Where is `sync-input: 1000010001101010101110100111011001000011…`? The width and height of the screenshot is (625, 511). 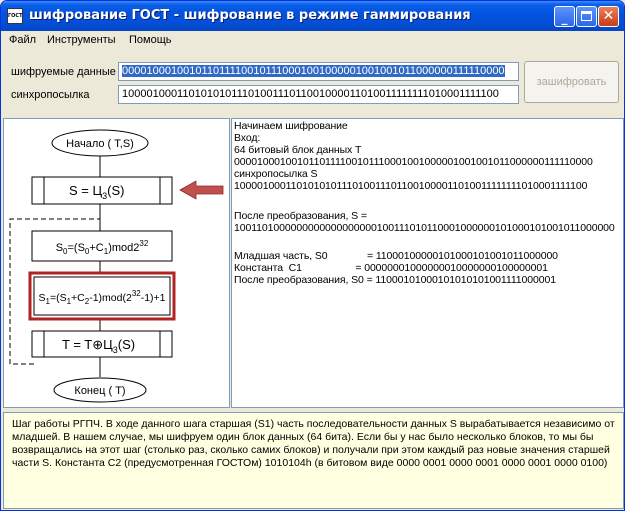 sync-input: 1000010001101010101110100111011001000011… is located at coordinates (318, 94).